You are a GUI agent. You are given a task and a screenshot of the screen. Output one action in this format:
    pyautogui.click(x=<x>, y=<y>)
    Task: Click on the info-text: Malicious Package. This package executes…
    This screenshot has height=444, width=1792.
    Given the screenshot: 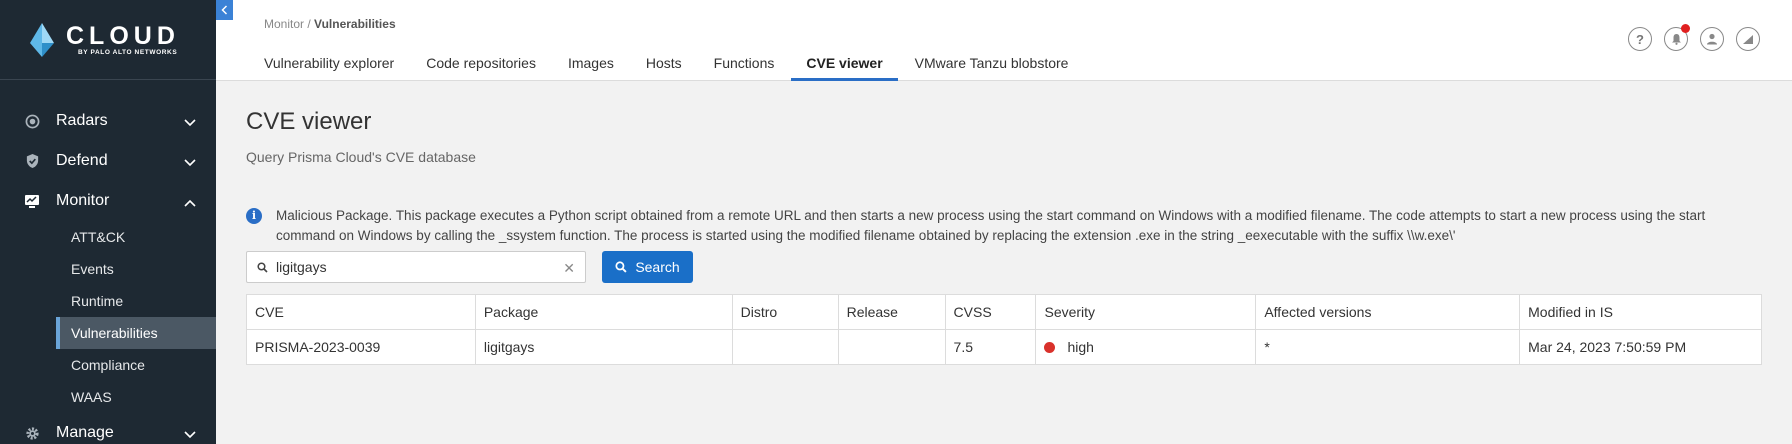 What is the action you would take?
    pyautogui.click(x=991, y=225)
    